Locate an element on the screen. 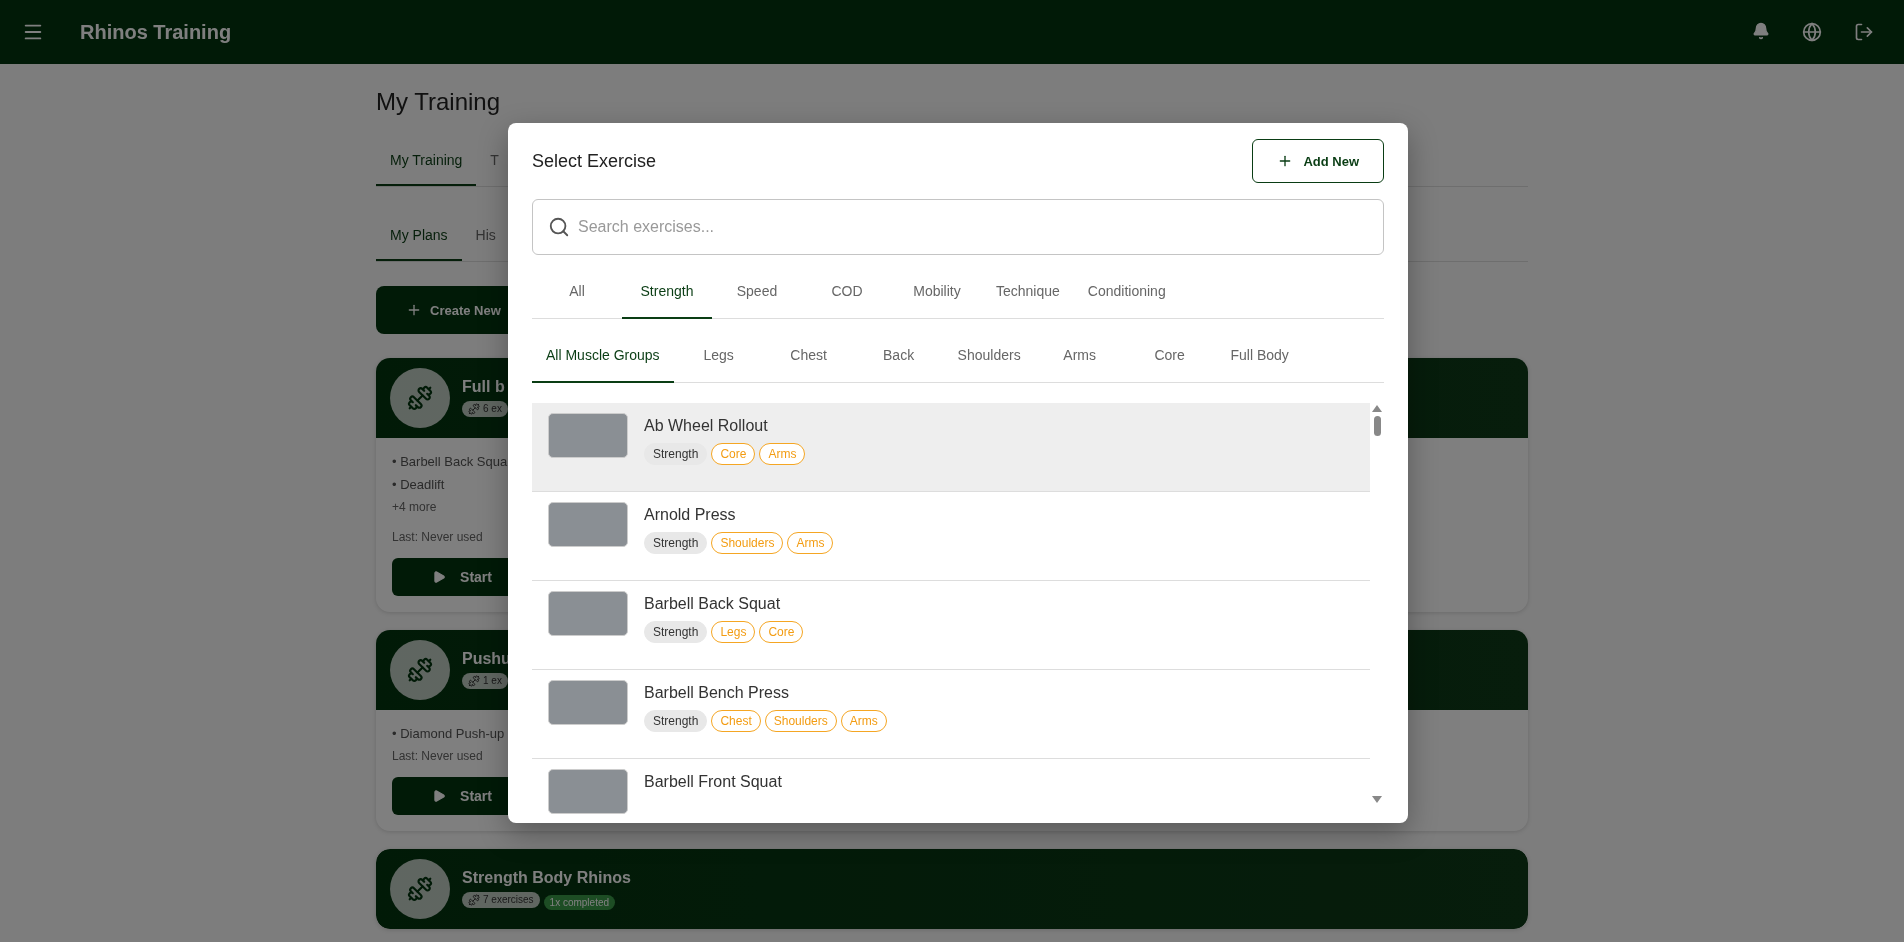 The height and width of the screenshot is (942, 1904). completed-badge: 1x completed is located at coordinates (579, 902).